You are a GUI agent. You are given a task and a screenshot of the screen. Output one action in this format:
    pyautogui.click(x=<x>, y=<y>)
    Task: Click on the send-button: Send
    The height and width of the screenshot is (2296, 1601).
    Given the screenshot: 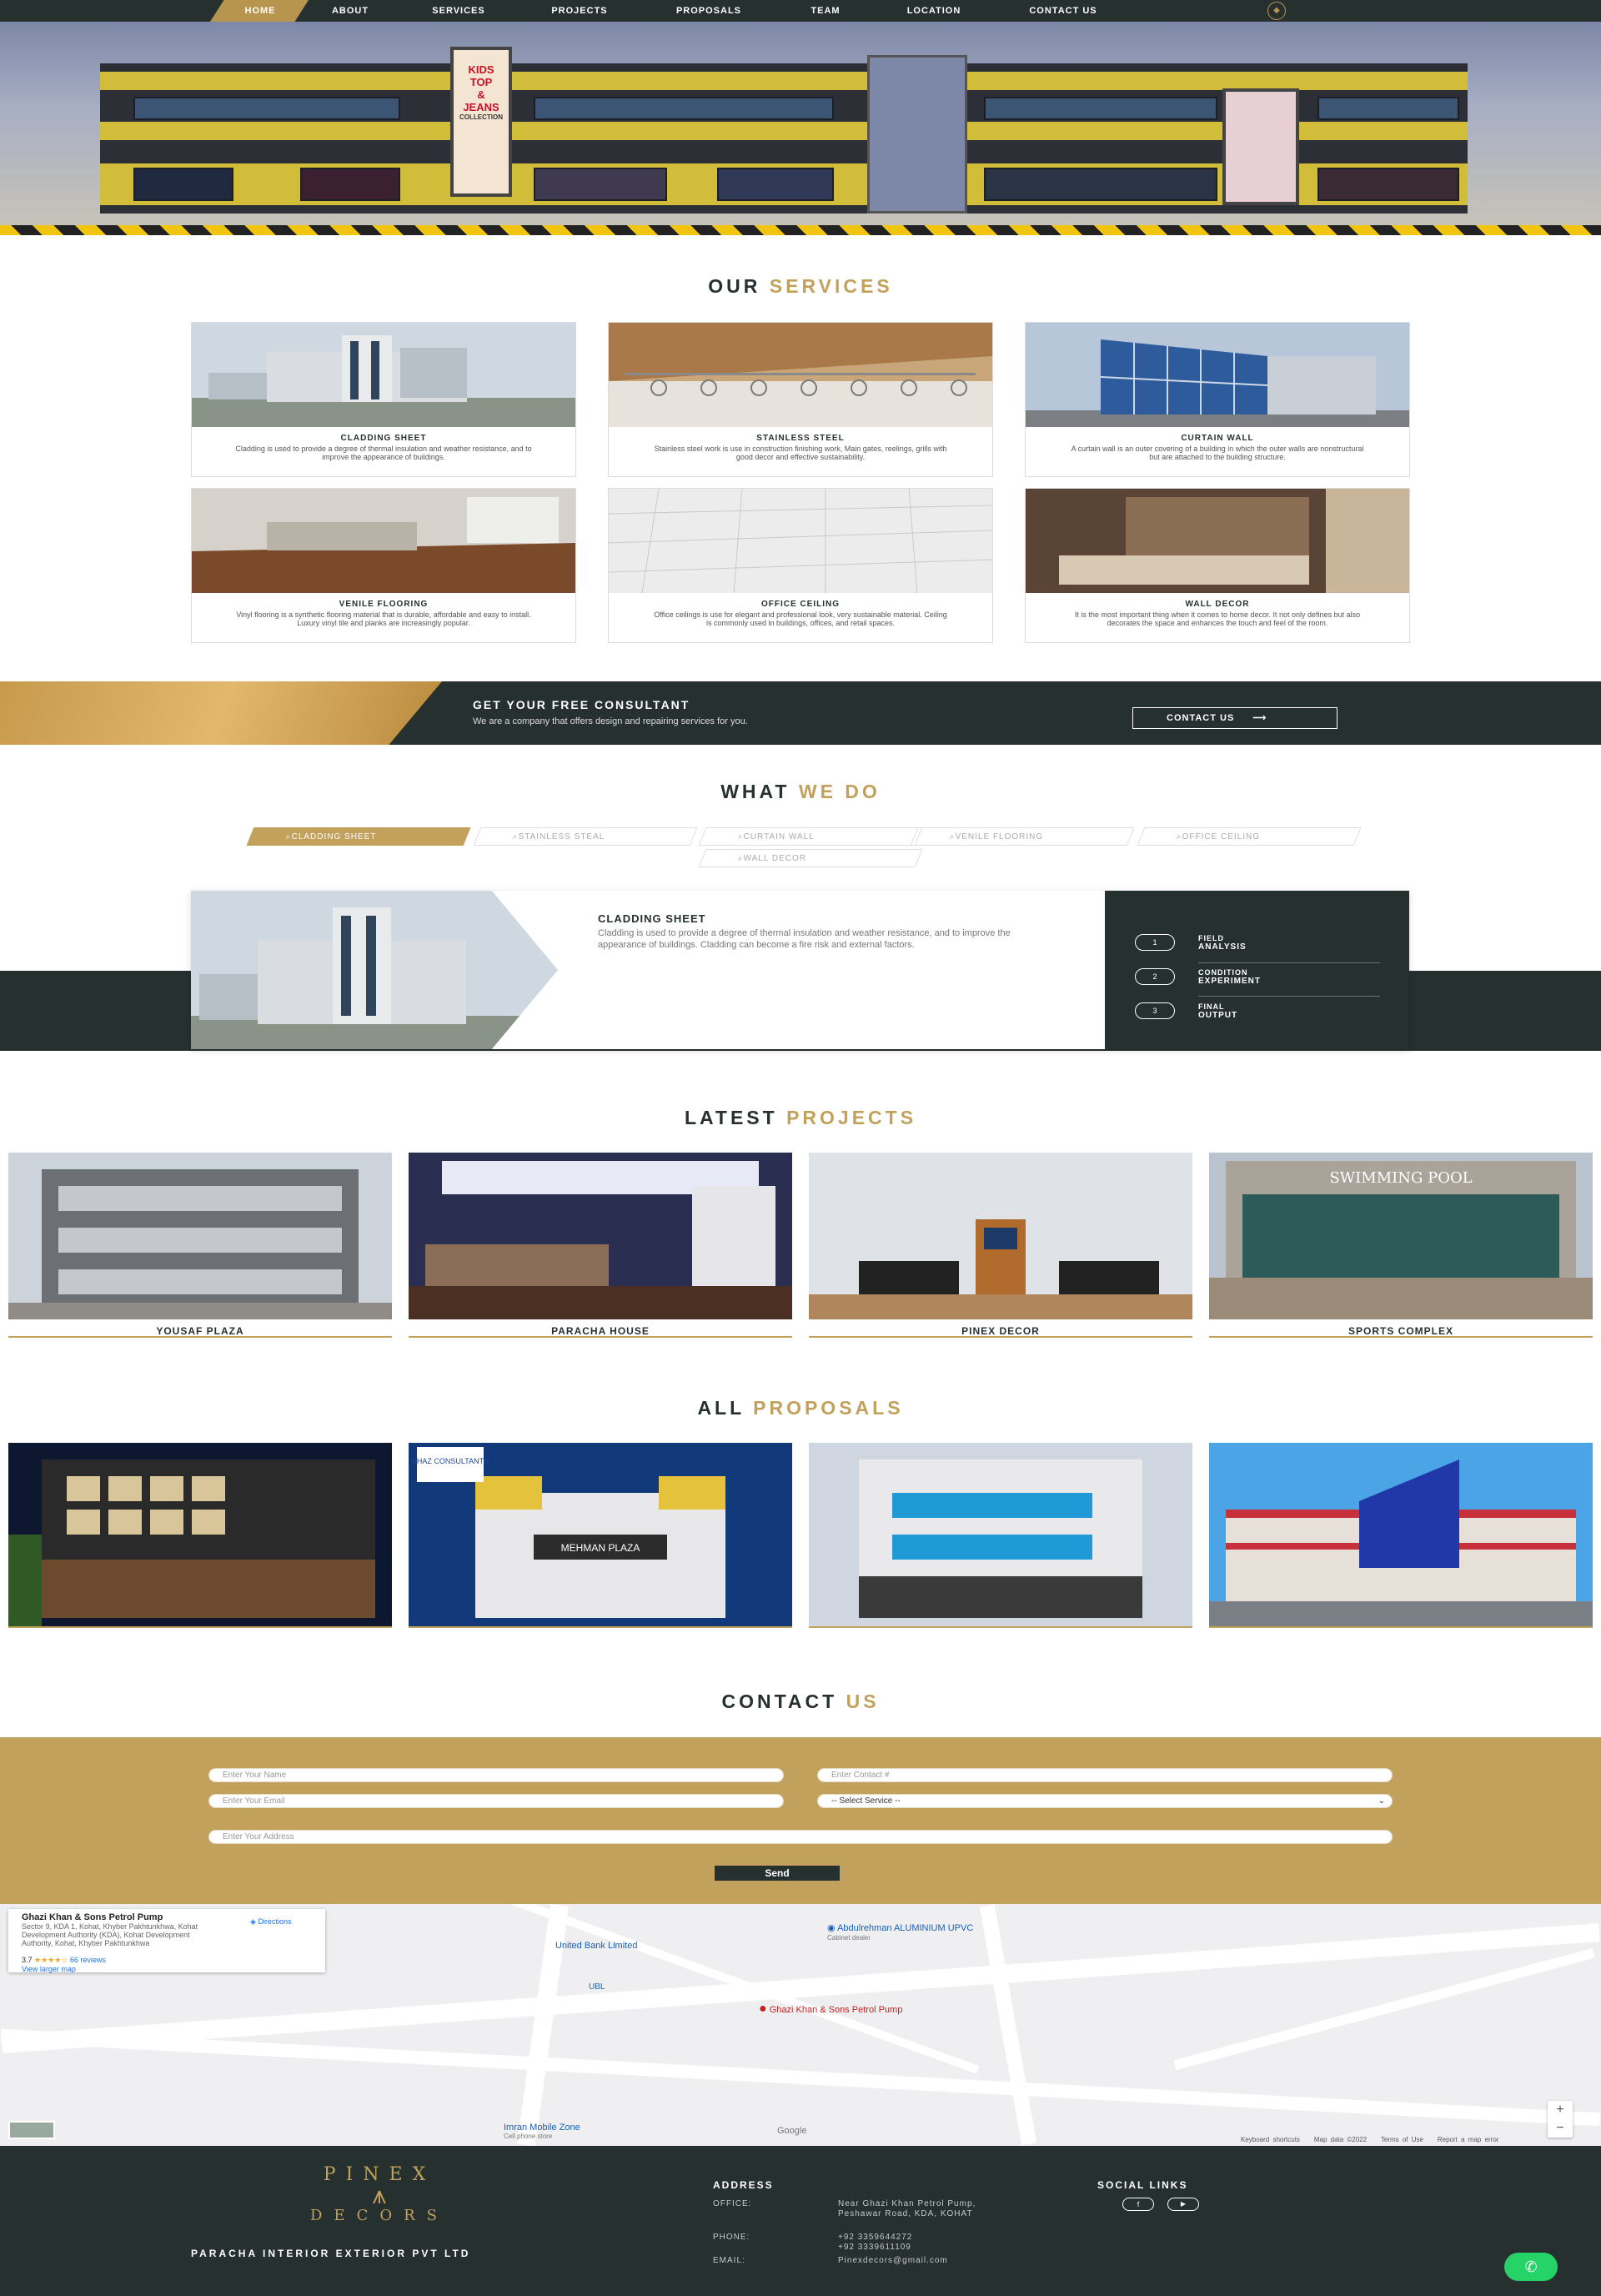 What is the action you would take?
    pyautogui.click(x=777, y=1874)
    